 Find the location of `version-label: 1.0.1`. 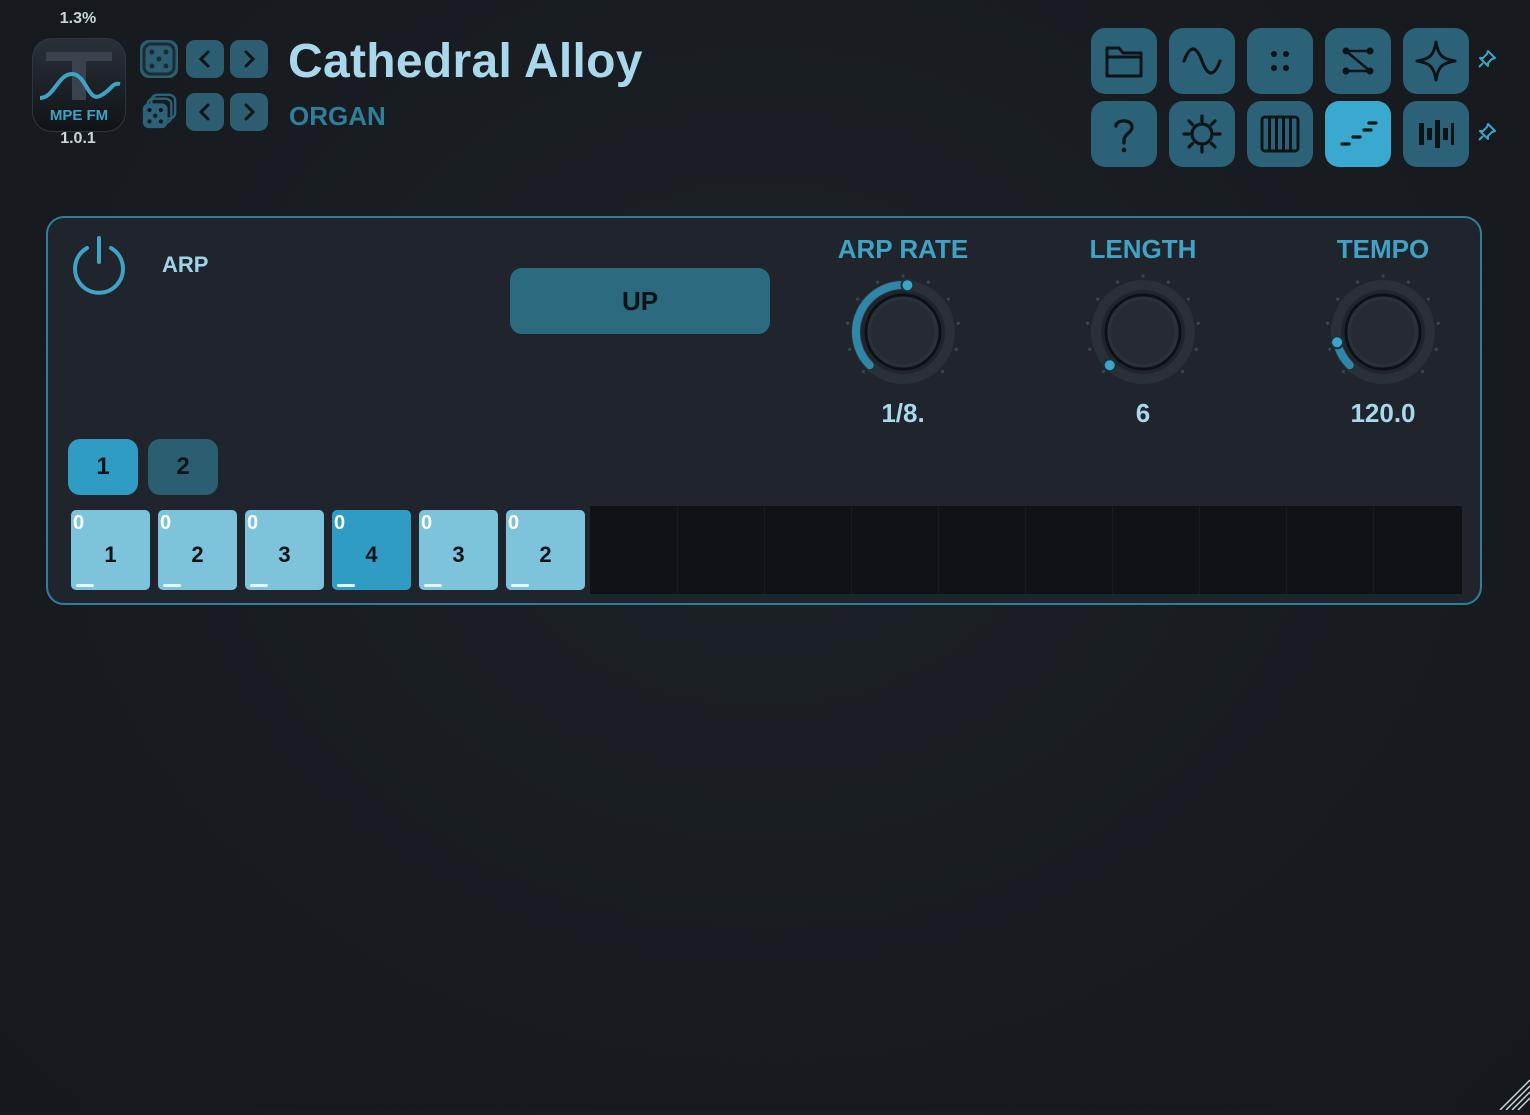

version-label: 1.0.1 is located at coordinates (78, 138).